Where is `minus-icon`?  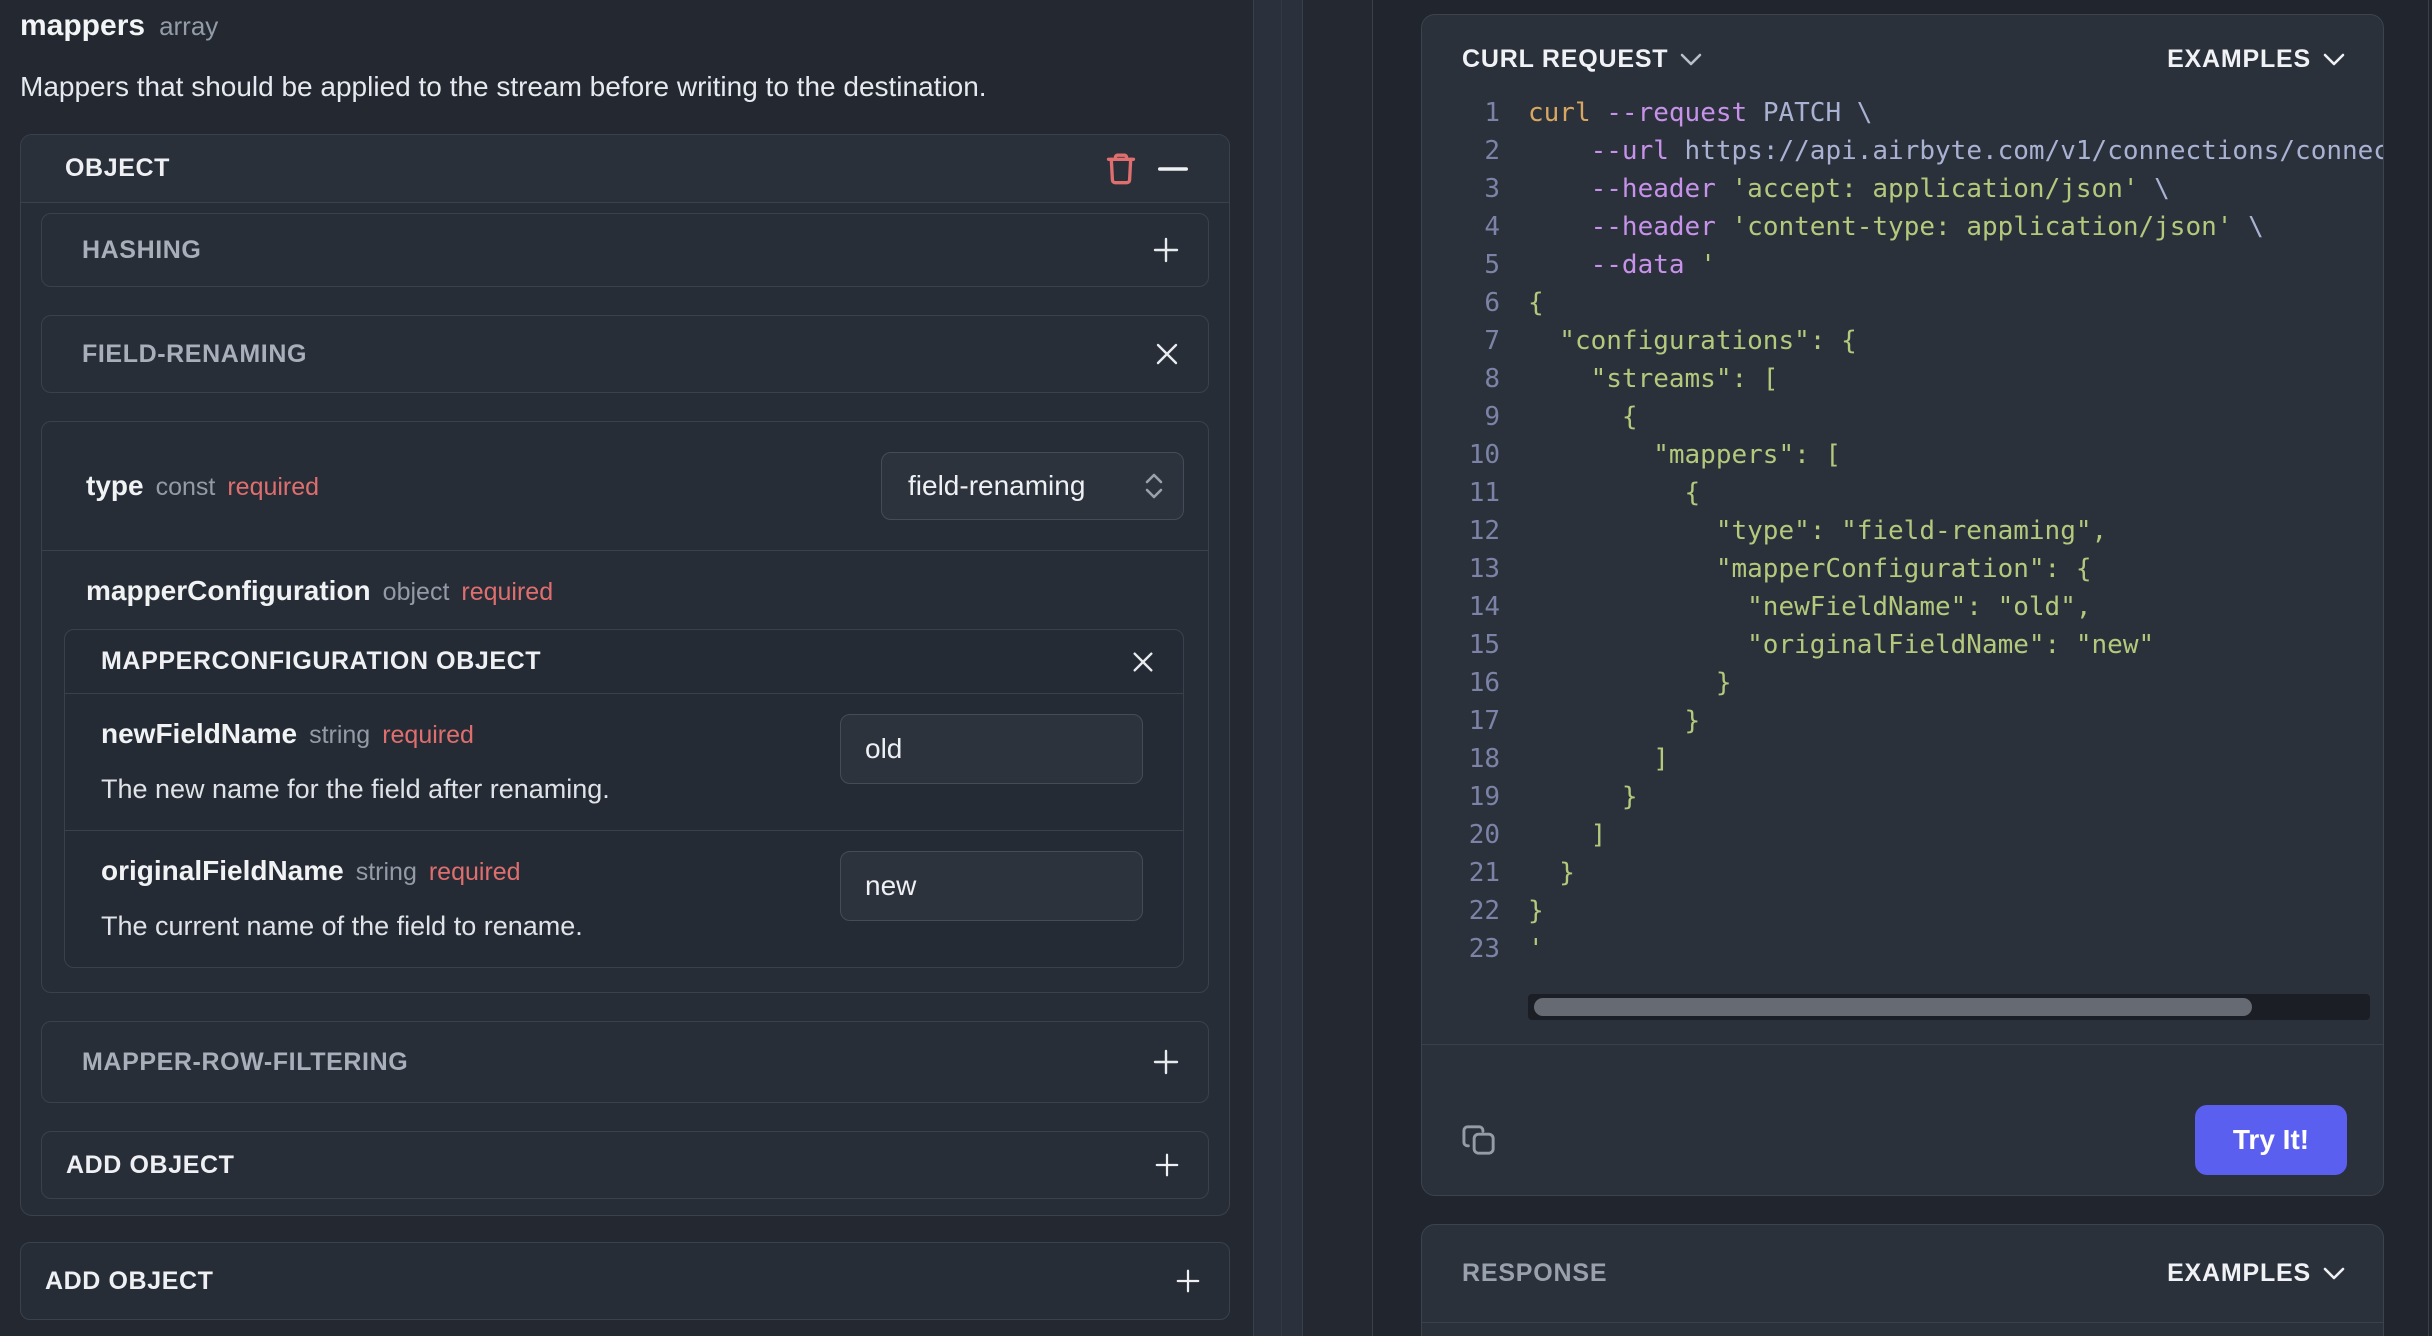
minus-icon is located at coordinates (1173, 168).